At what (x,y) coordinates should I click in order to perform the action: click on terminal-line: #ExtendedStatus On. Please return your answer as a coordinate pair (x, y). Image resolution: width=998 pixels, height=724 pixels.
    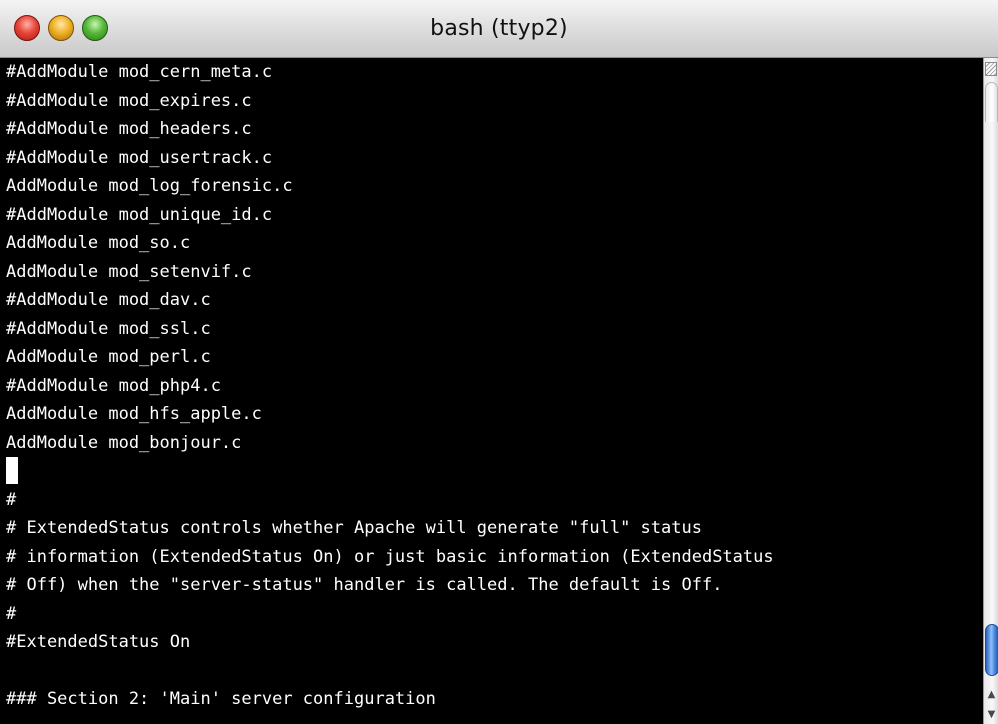
    Looking at the image, I should click on (98, 642).